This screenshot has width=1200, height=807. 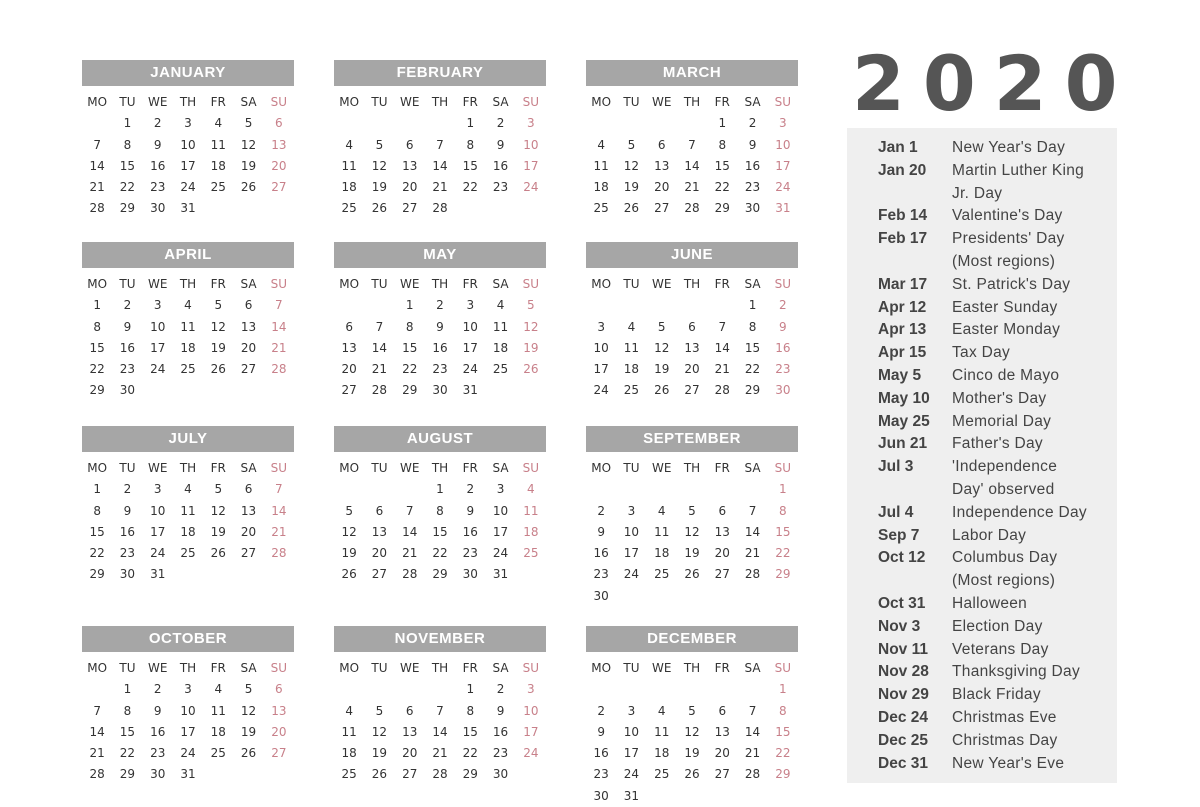 What do you see at coordinates (900, 375) in the screenshot?
I see `holiday-date: May 5` at bounding box center [900, 375].